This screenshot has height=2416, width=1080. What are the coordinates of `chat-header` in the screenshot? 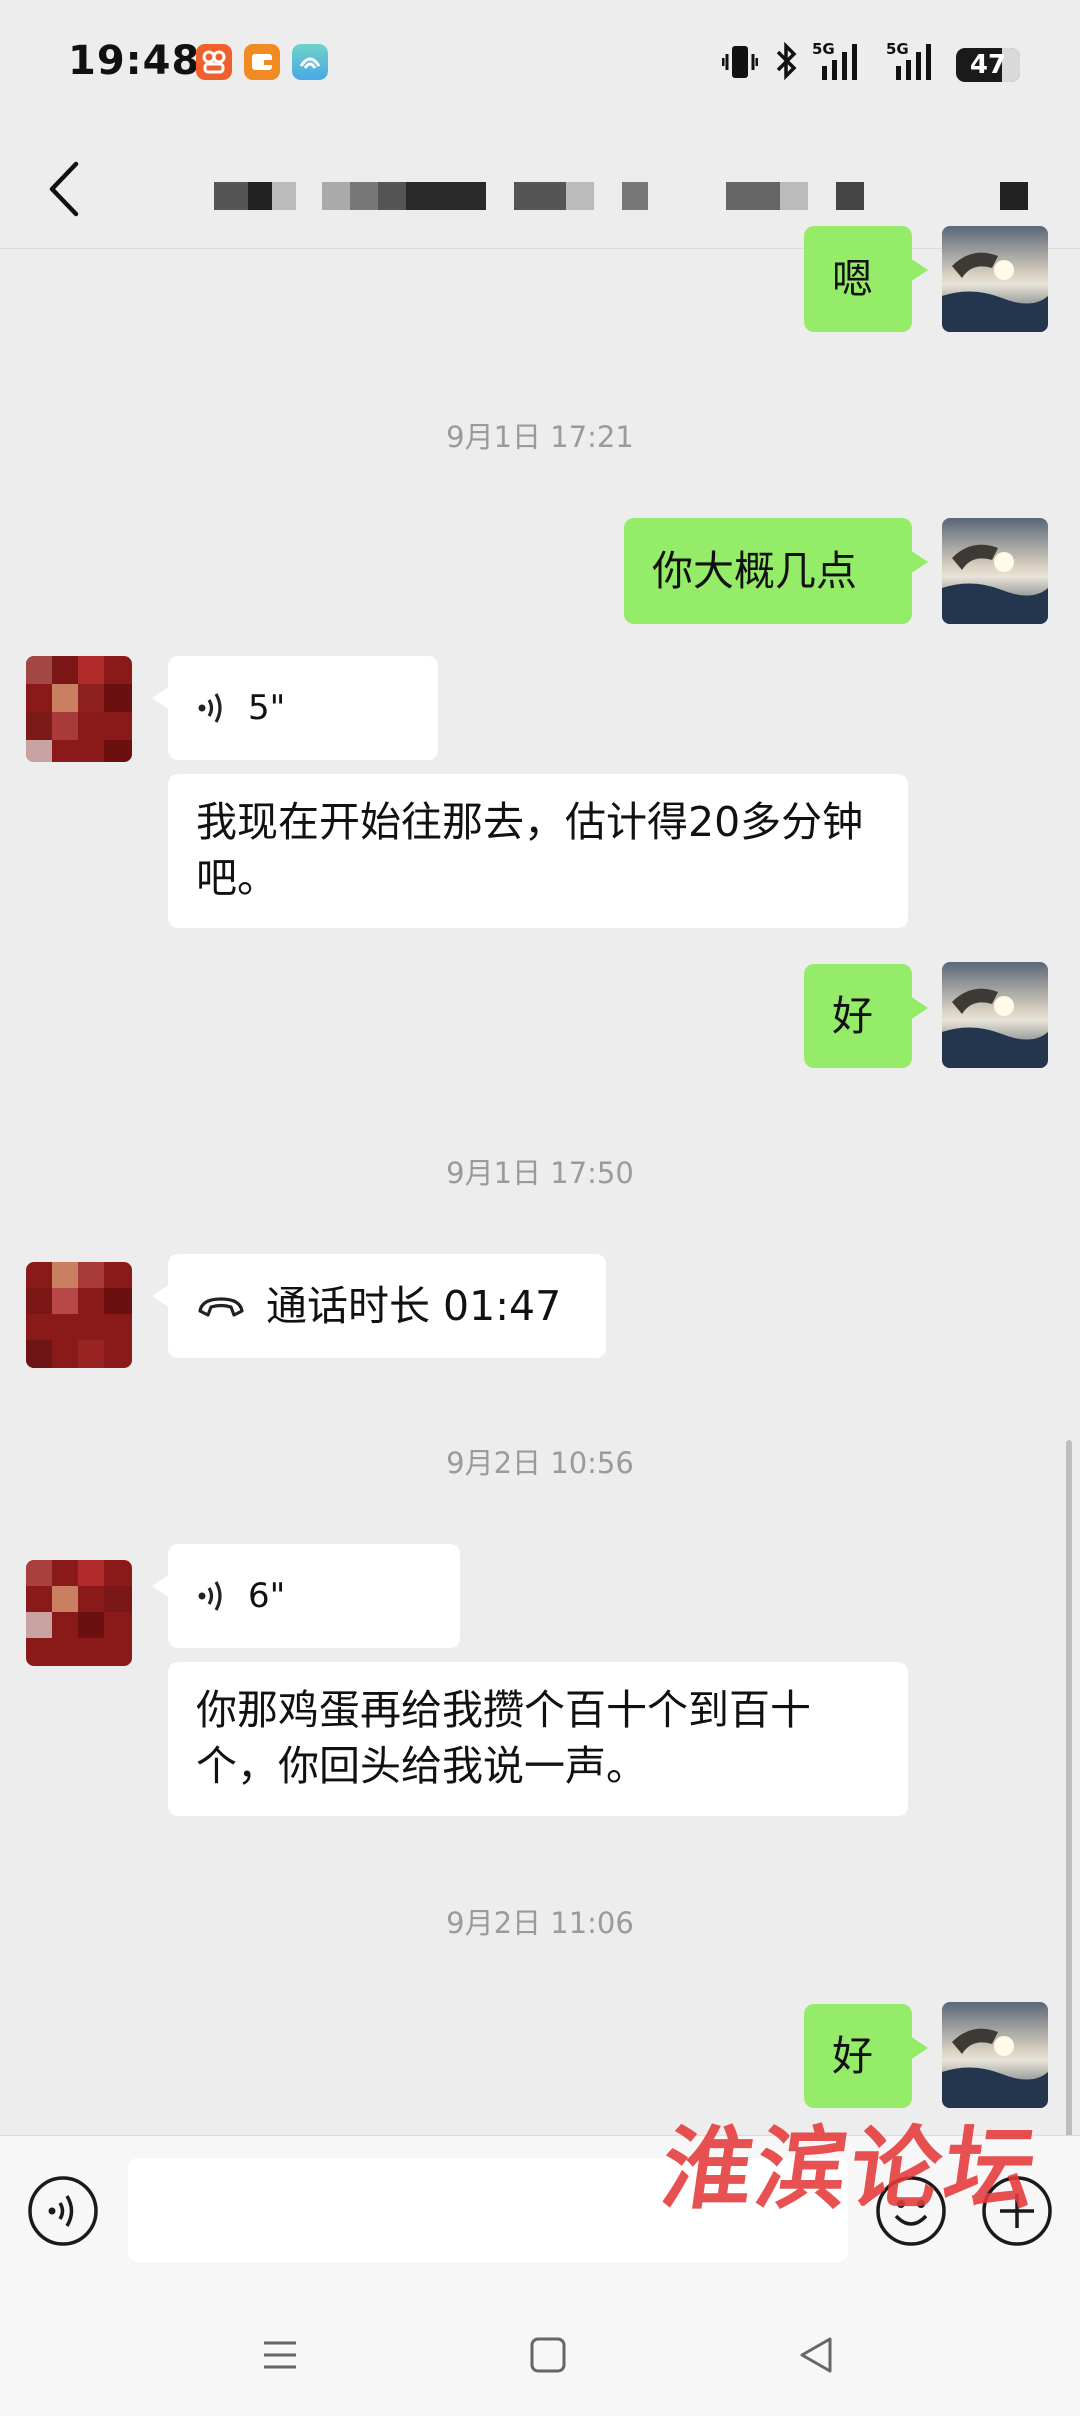 It's located at (540, 189).